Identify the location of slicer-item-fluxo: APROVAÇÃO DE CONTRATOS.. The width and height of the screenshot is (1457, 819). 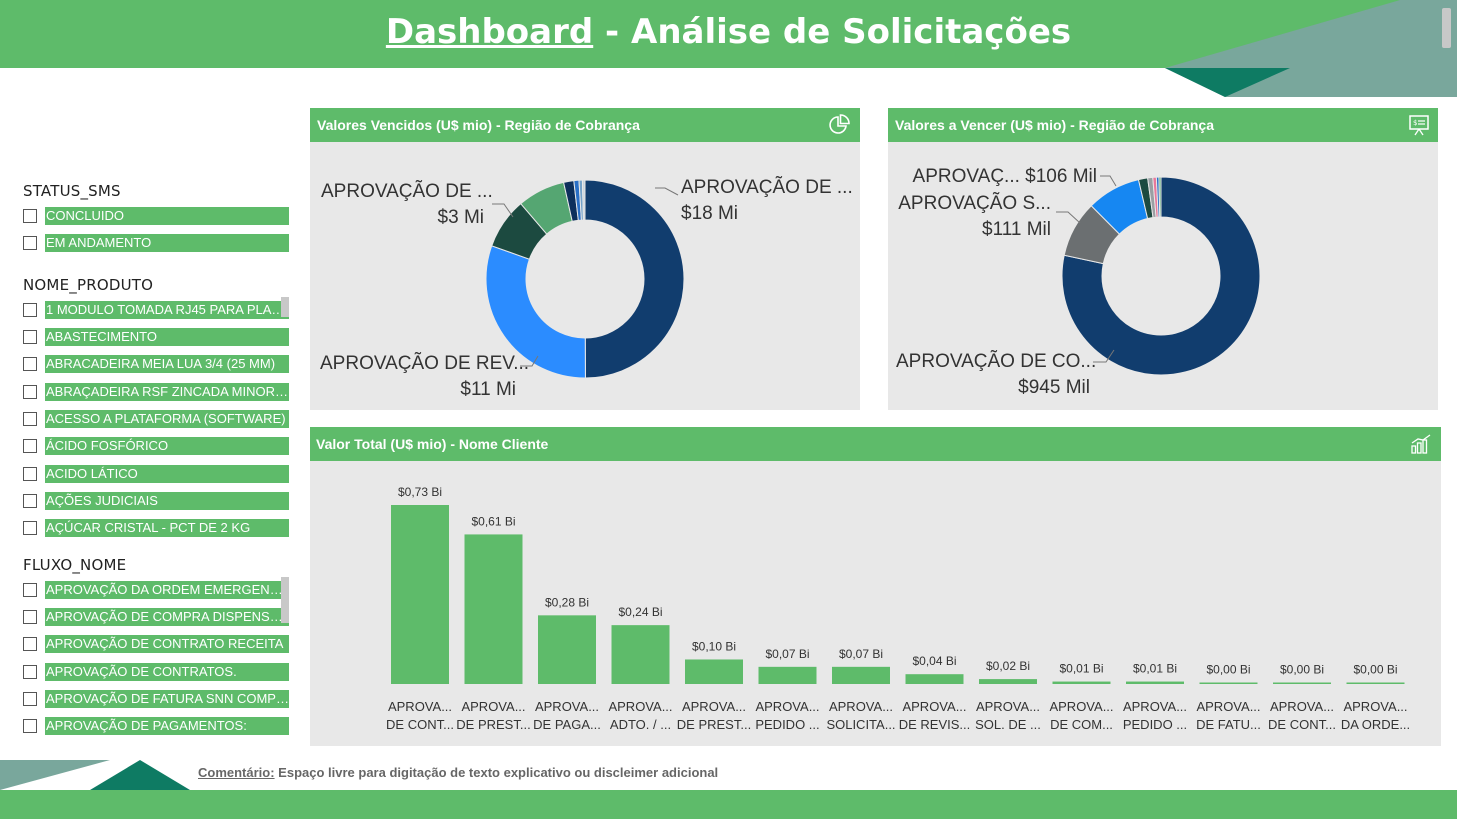
(156, 672).